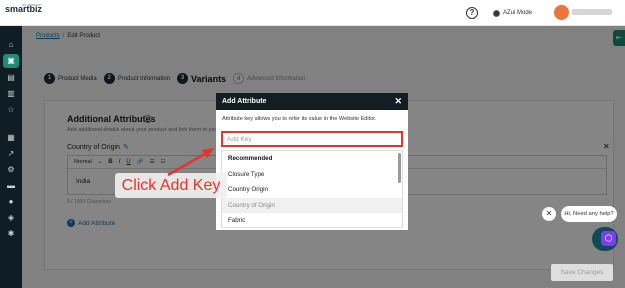 The image size is (625, 288). I want to click on dropdown-scrollbar, so click(399, 168).